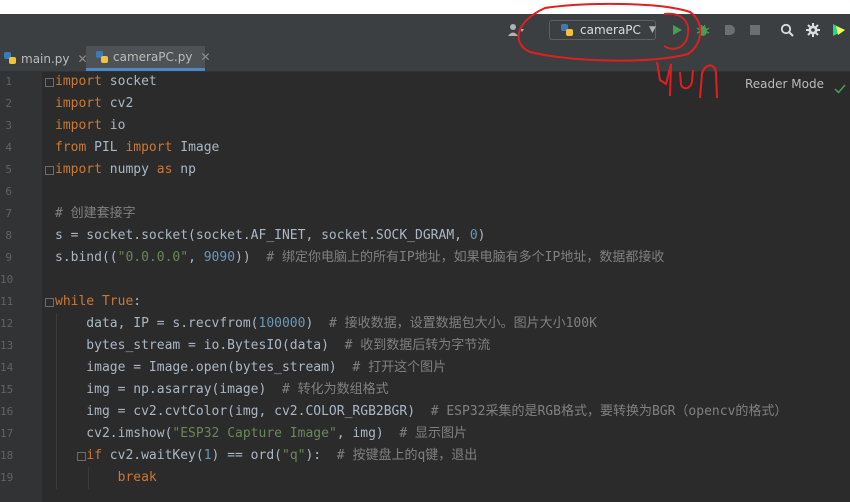  Describe the element at coordinates (729, 30) in the screenshot. I see `coverage-icon` at that location.